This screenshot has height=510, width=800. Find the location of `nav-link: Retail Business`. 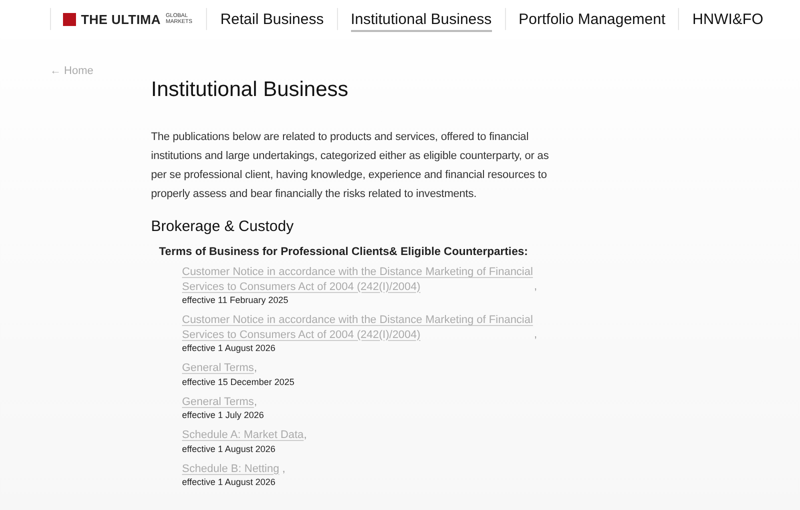

nav-link: Retail Business is located at coordinates (272, 19).